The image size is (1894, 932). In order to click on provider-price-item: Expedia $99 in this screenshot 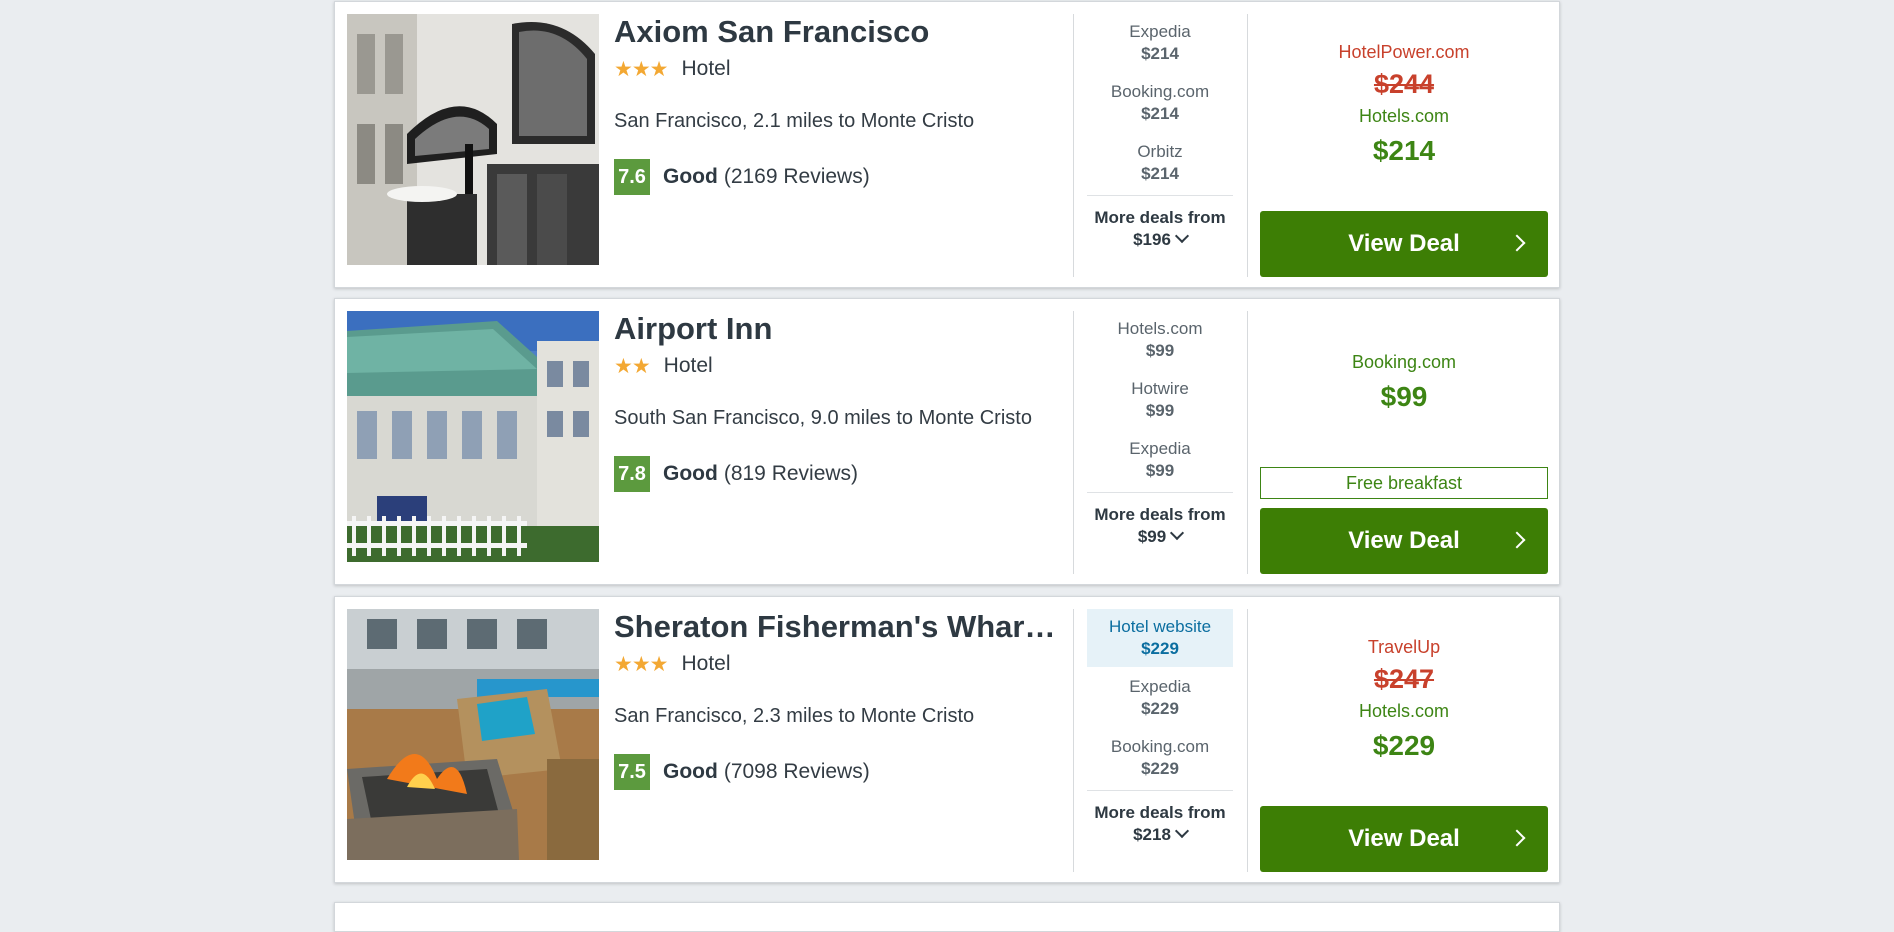, I will do `click(1160, 460)`.